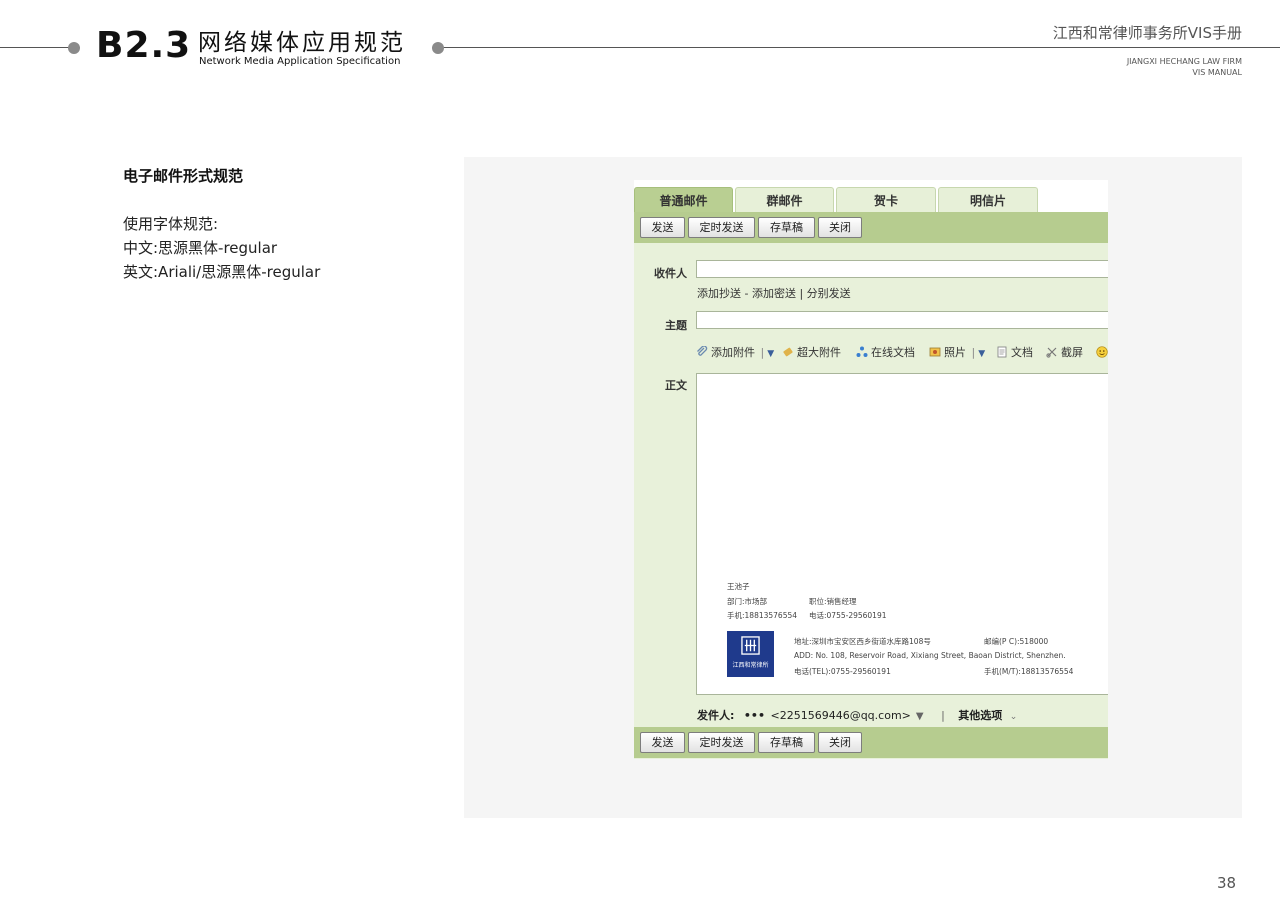 The width and height of the screenshot is (1280, 905). Describe the element at coordinates (840, 742) in the screenshot. I see `close-button-bottom: 关闭` at that location.